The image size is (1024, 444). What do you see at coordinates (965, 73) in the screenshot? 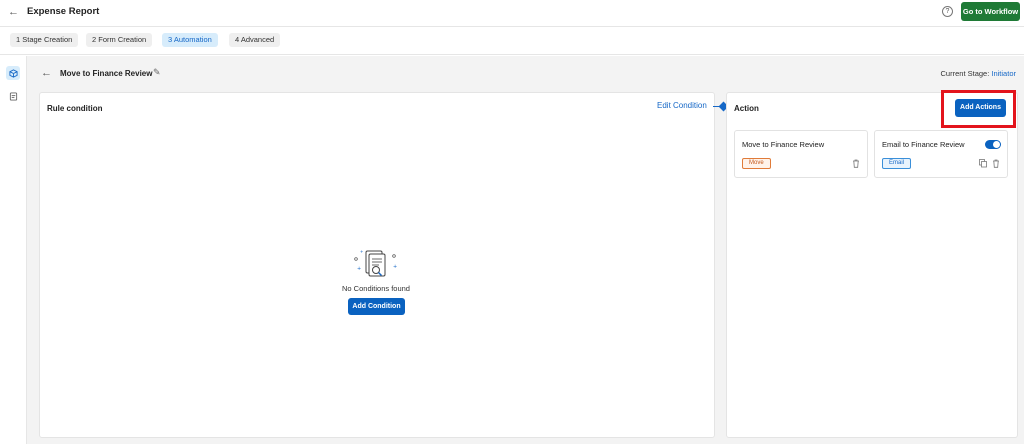
I see `current-stage-label: Current Stage:` at bounding box center [965, 73].